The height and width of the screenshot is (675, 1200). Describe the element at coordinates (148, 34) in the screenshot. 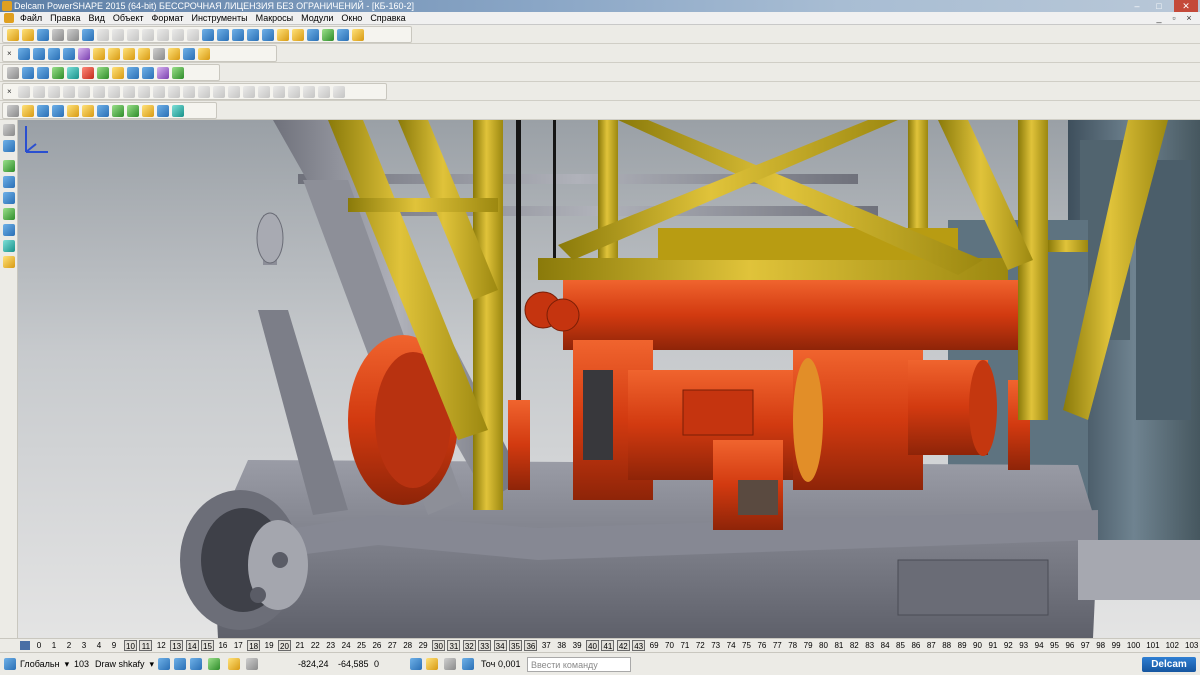

I see `delete-icon` at that location.